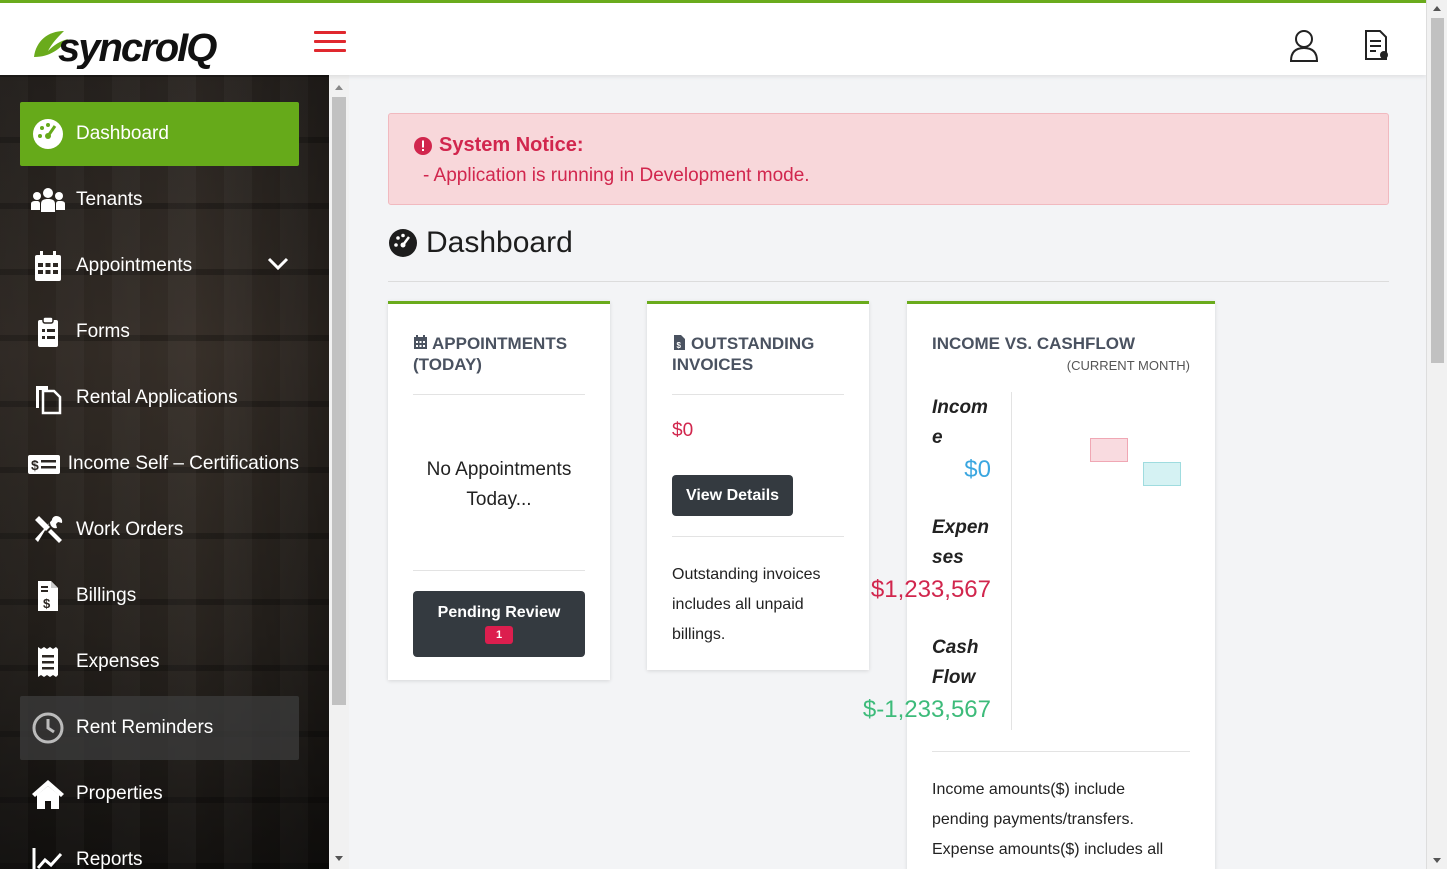 This screenshot has height=869, width=1447. What do you see at coordinates (109, 859) in the screenshot?
I see `sidebar-item-label: Reports` at bounding box center [109, 859].